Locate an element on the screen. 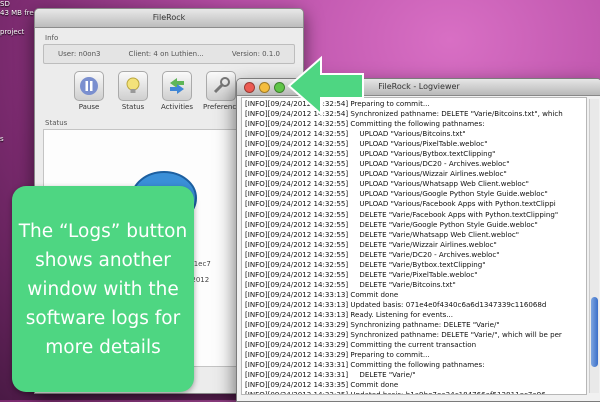 The width and height of the screenshot is (600, 402). activities-icon is located at coordinates (177, 86).